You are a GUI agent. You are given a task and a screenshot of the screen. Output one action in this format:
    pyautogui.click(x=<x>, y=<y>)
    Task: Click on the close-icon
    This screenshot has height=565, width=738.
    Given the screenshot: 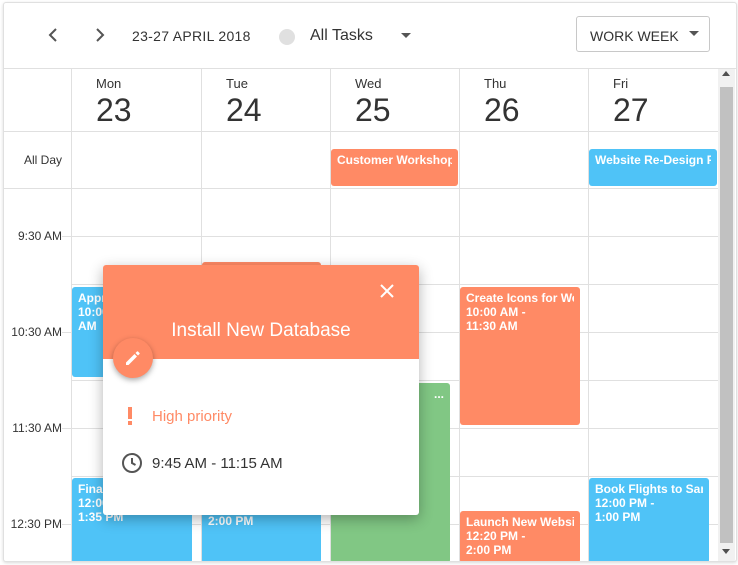 What is the action you would take?
    pyautogui.click(x=387, y=291)
    